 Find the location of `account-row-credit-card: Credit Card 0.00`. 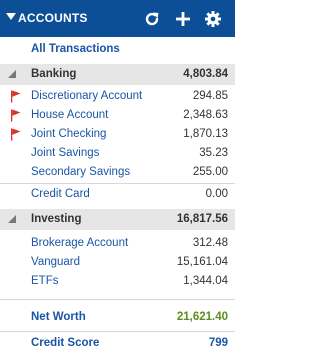

account-row-credit-card: Credit Card 0.00 is located at coordinates (117, 194).